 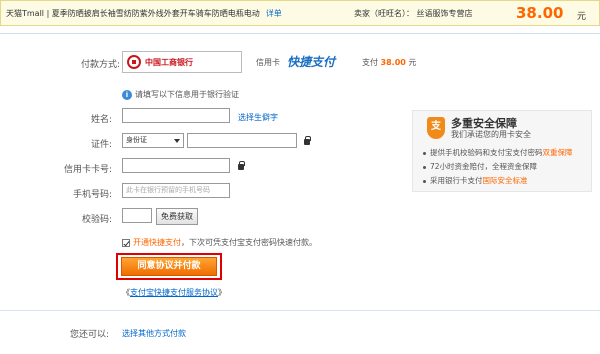 What do you see at coordinates (413, 13) in the screenshot?
I see `seller-name: 卖家（旺旺名）： 丝语服饰专营店` at bounding box center [413, 13].